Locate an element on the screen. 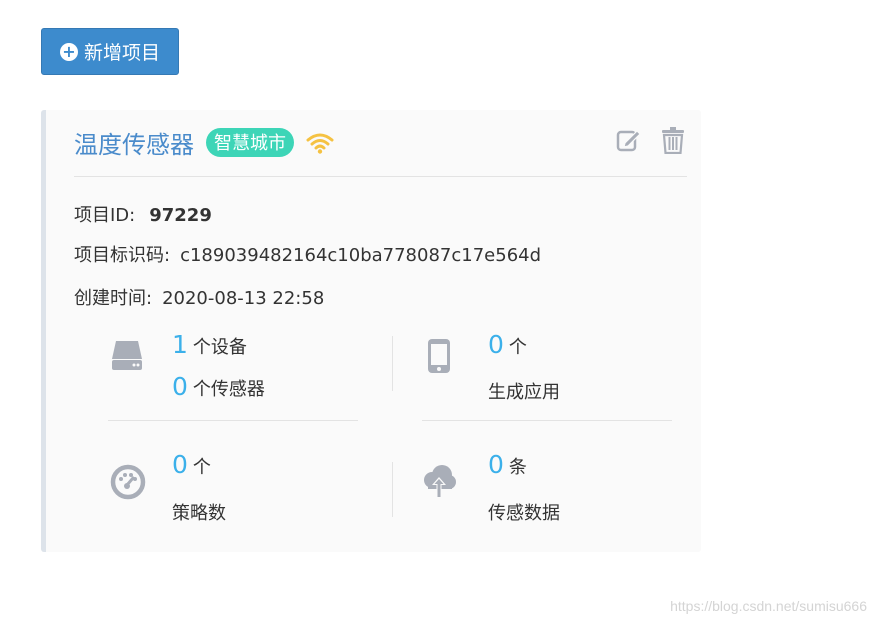  sensor-data-line: 0条 is located at coordinates (507, 464).